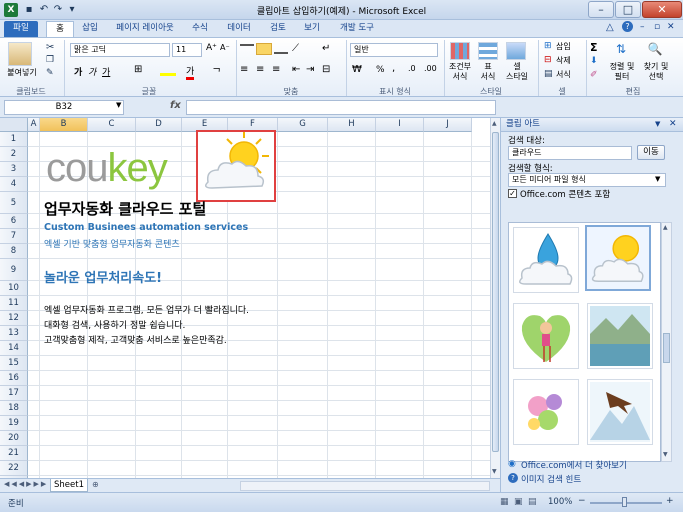 This screenshot has height=512, width=683. Describe the element at coordinates (587, 180) in the screenshot. I see `media-type-select: 모든 미디어 파일 형식` at that location.